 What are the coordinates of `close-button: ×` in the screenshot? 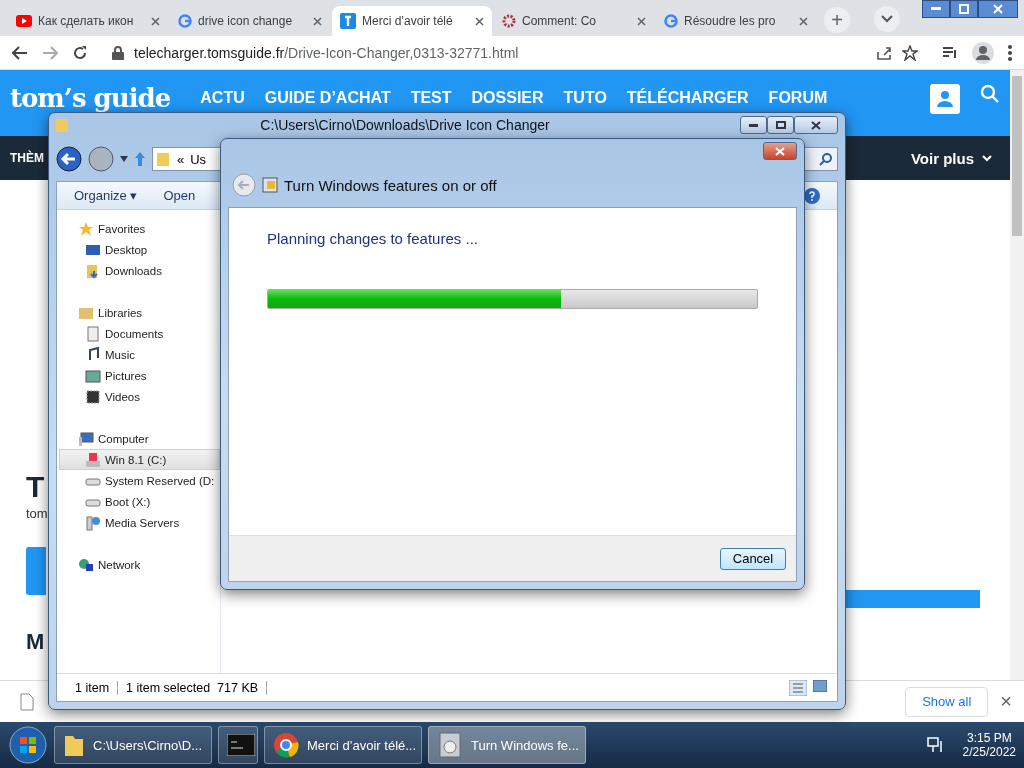 It's located at (1006, 701).